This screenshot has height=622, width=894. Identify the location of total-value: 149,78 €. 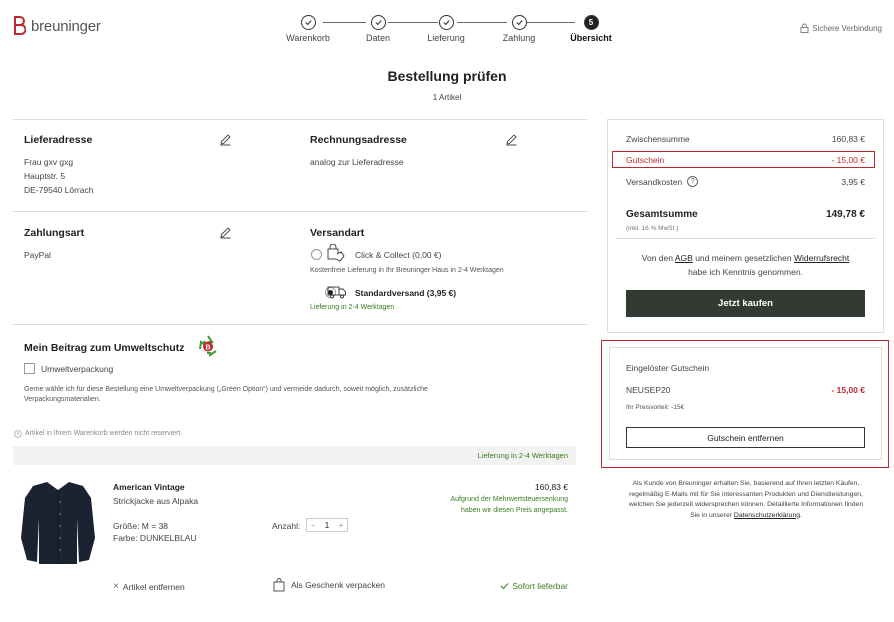
(845, 214).